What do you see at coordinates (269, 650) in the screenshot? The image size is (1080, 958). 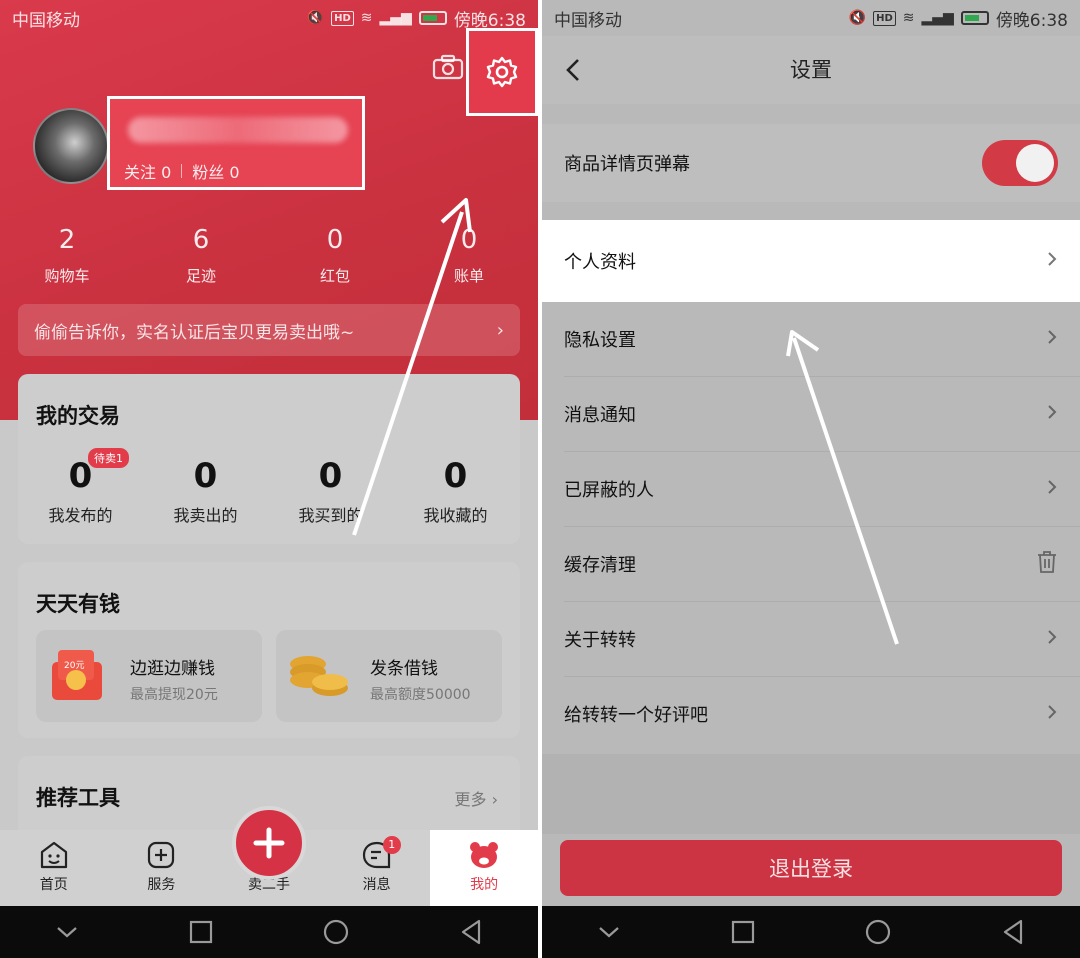 I see `daily-money-card: 天天有钱 20元 边逛边赚钱 最高提现20元 发条借钱 最高额度50000` at bounding box center [269, 650].